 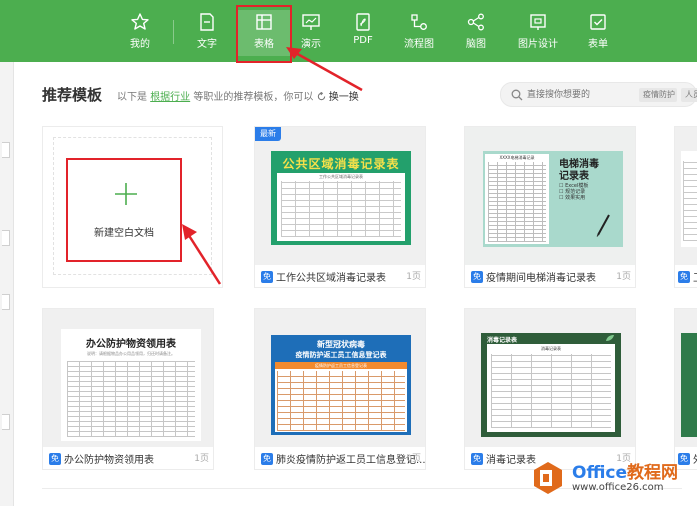 What do you see at coordinates (124, 210) in the screenshot?
I see `new-blank-document-button: 新建空白文档` at bounding box center [124, 210].